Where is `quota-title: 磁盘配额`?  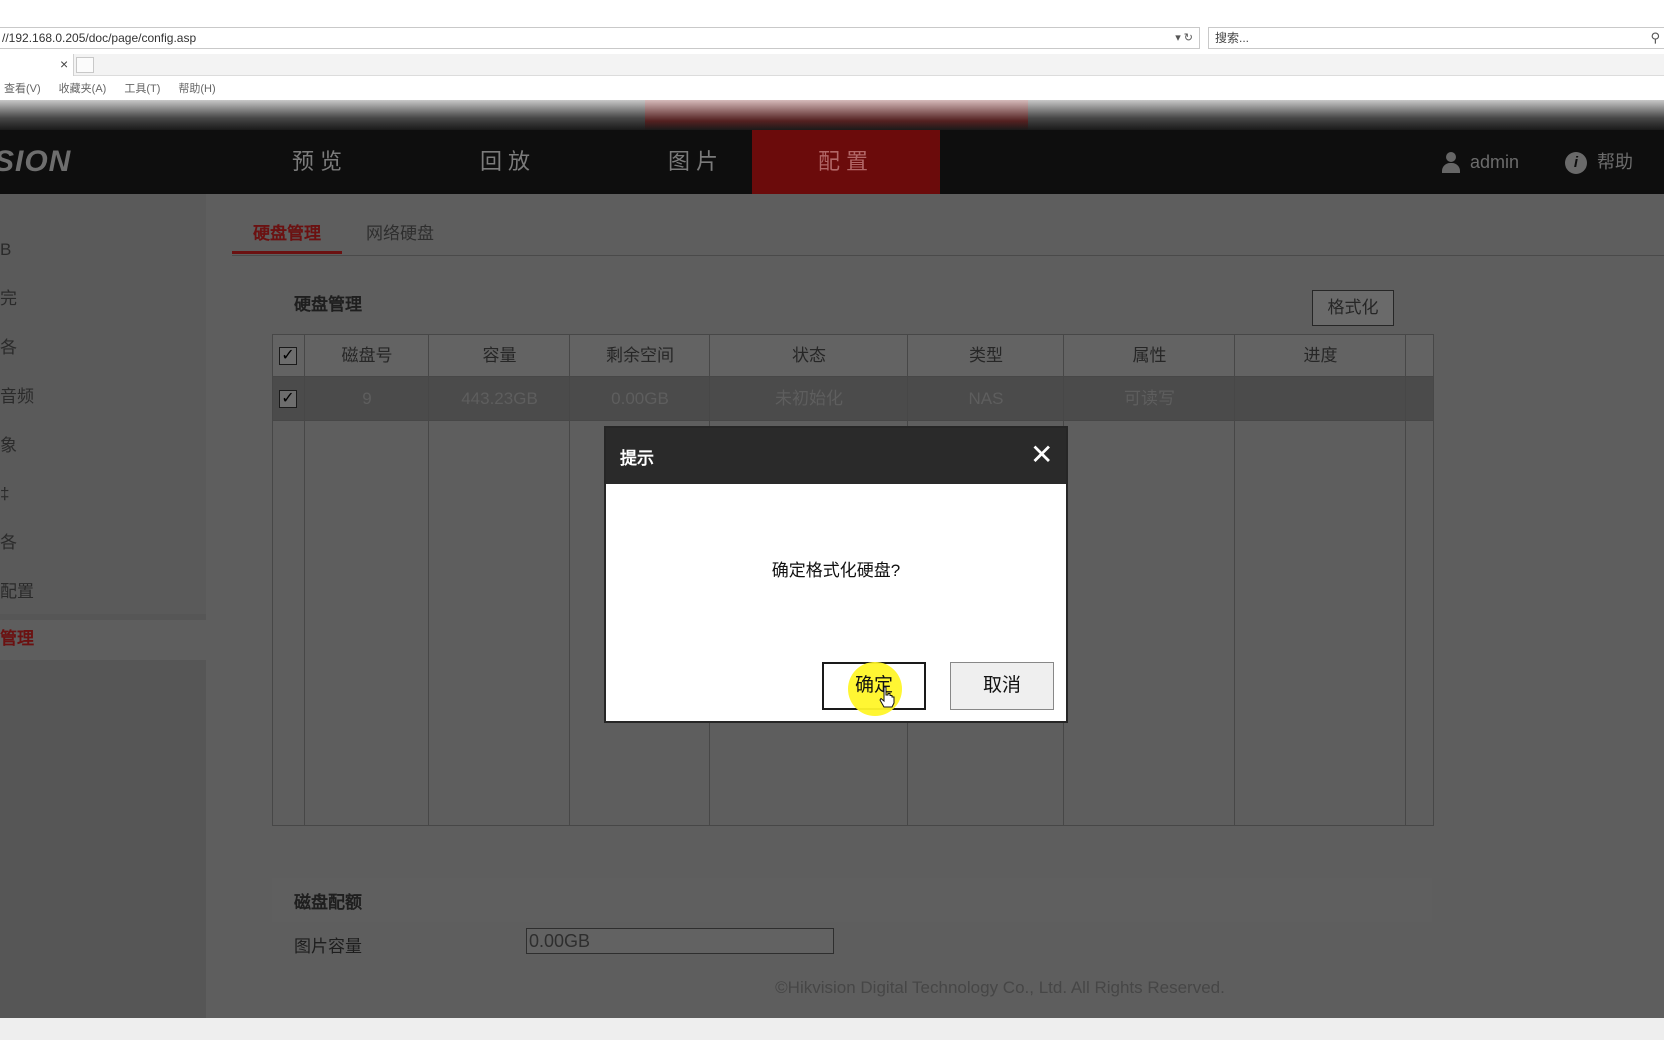
quota-title: 磁盘配额 is located at coordinates (328, 902).